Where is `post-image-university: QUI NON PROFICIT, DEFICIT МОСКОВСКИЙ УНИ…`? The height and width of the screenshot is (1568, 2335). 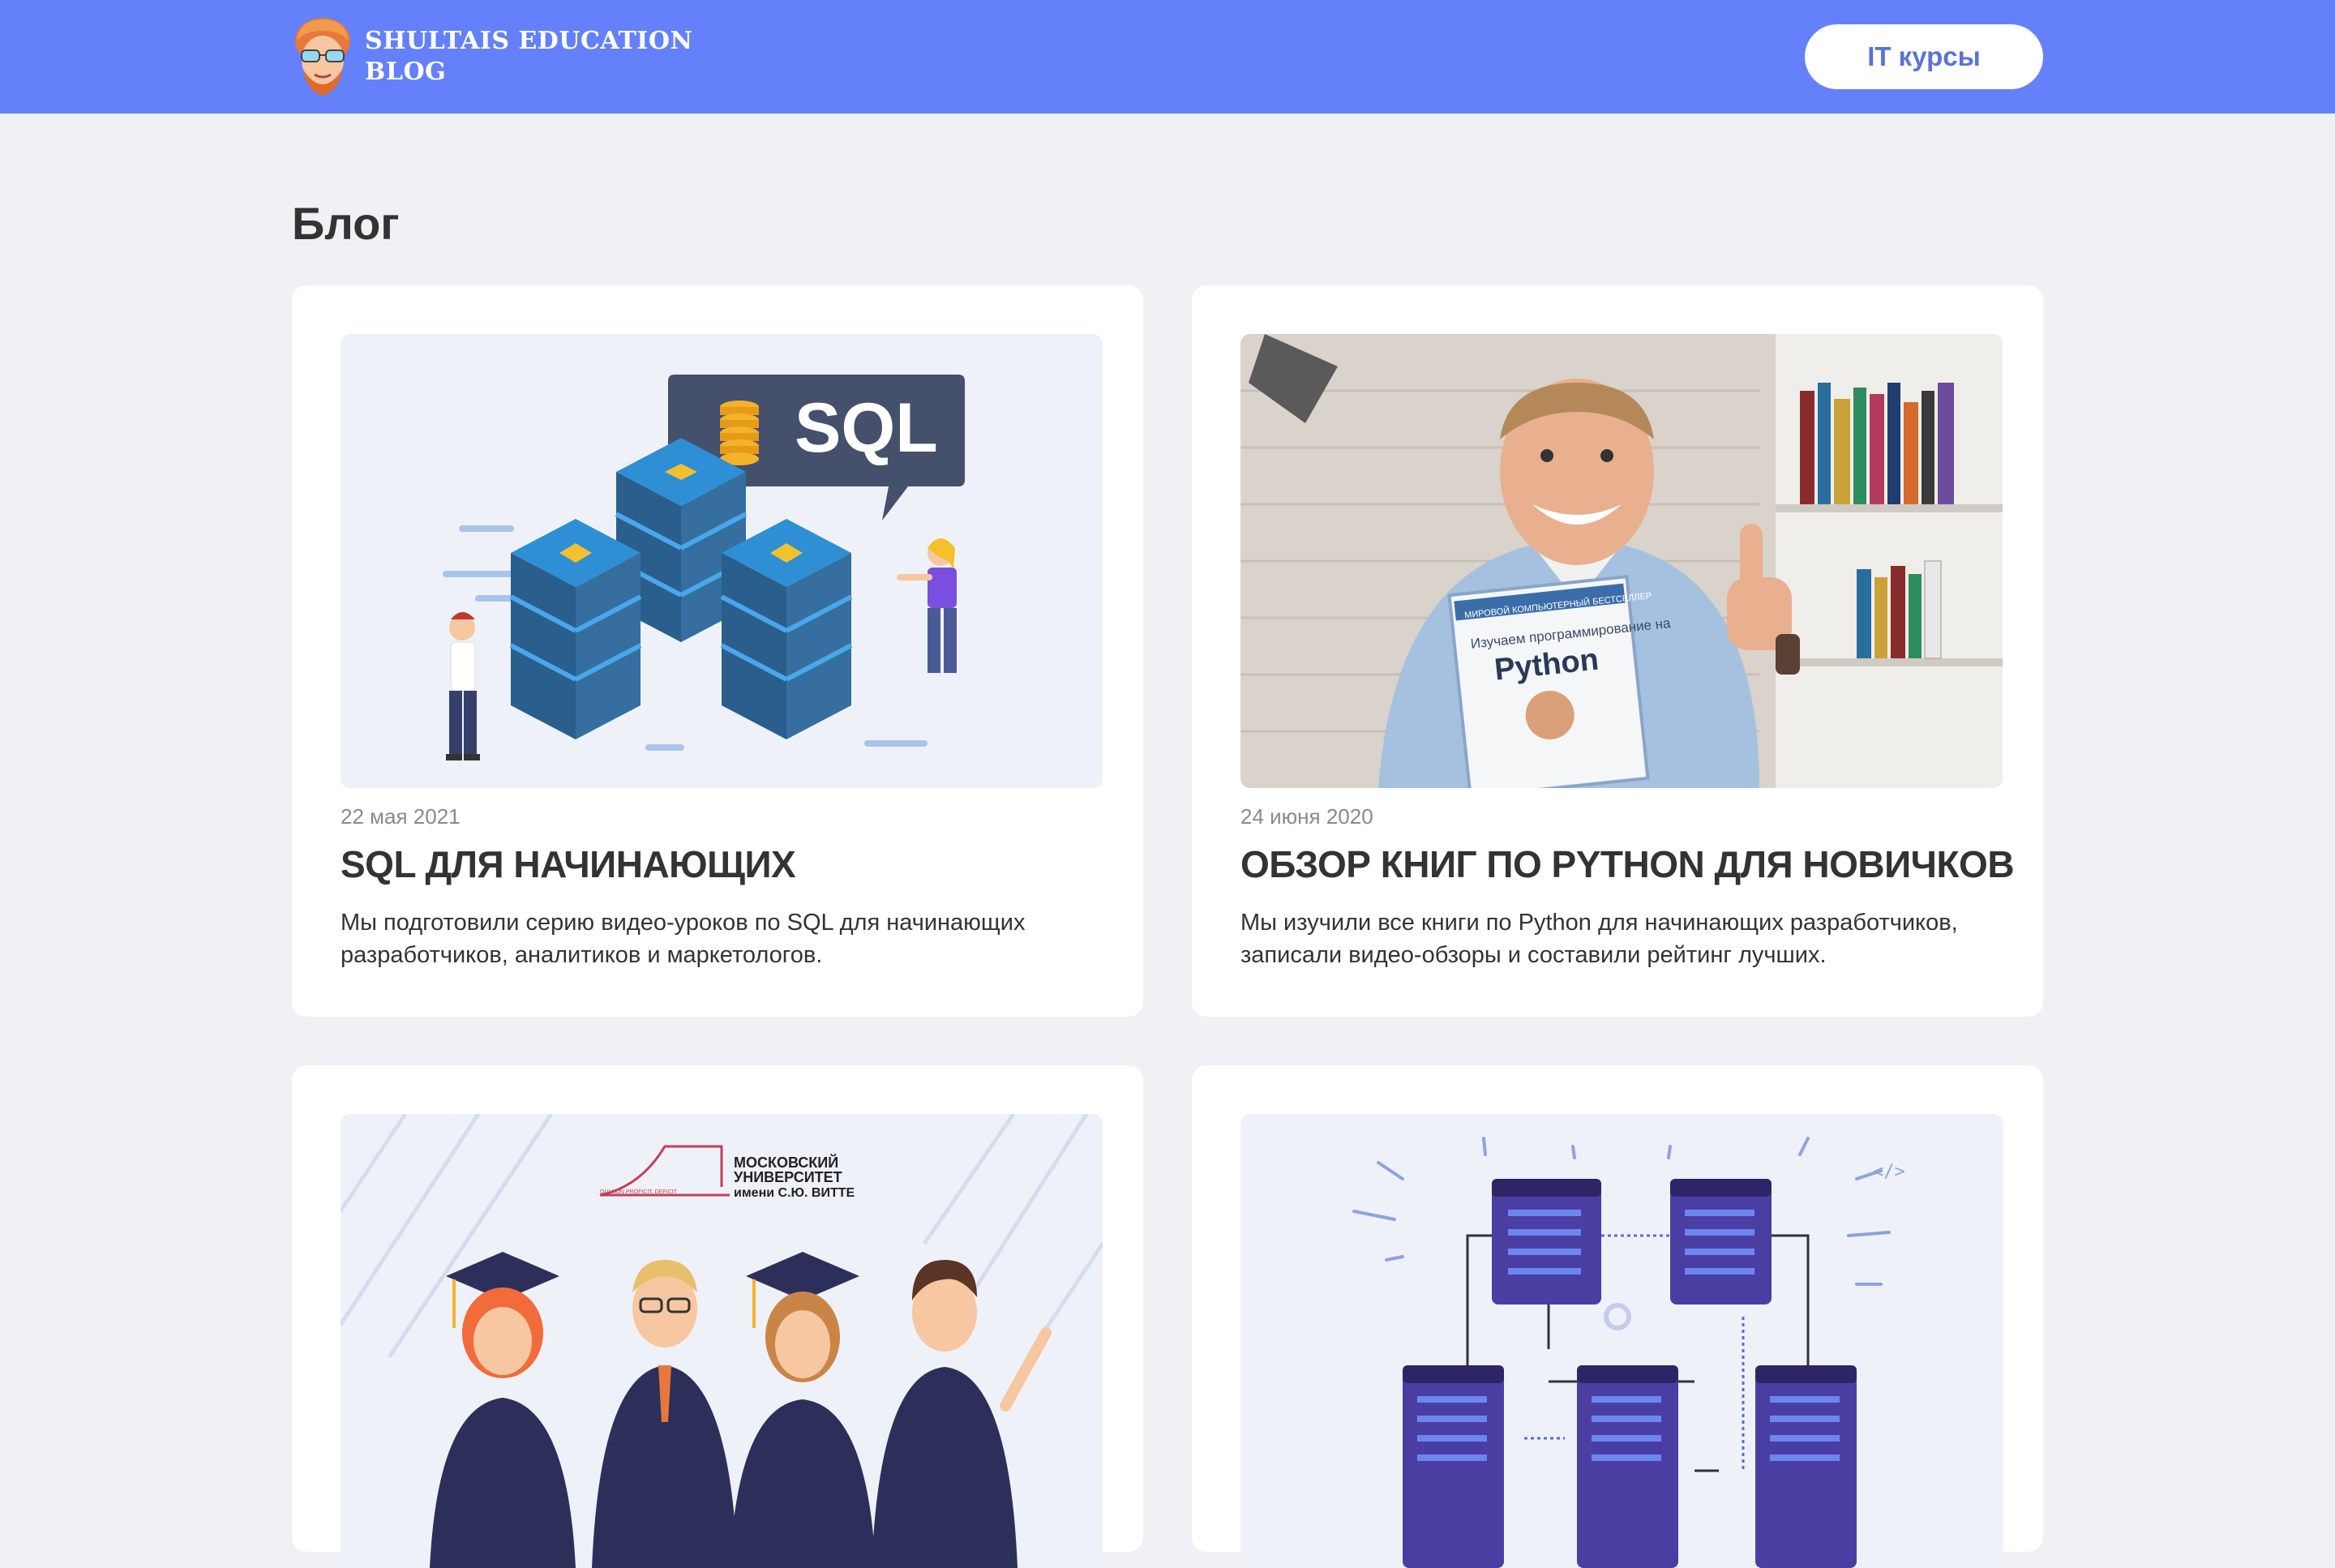
post-image-university: QUI NON PROFICIT, DEFICIT МОСКОВСКИЙ УНИ… is located at coordinates (722, 1341).